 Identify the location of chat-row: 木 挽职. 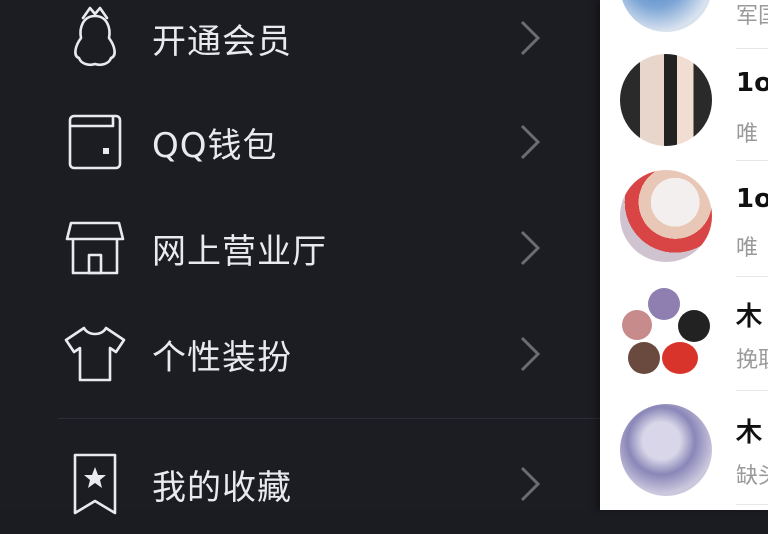
(684, 339).